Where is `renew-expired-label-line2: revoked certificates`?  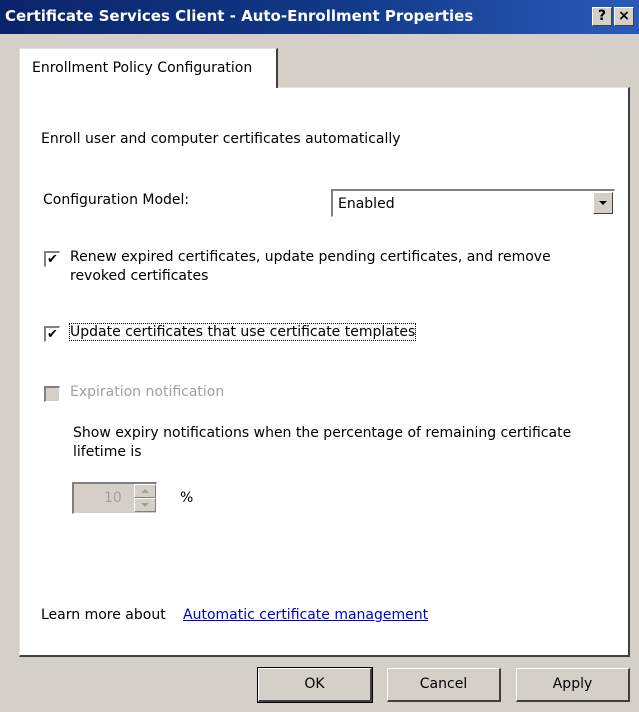
renew-expired-label-line2: revoked certificates is located at coordinates (139, 276).